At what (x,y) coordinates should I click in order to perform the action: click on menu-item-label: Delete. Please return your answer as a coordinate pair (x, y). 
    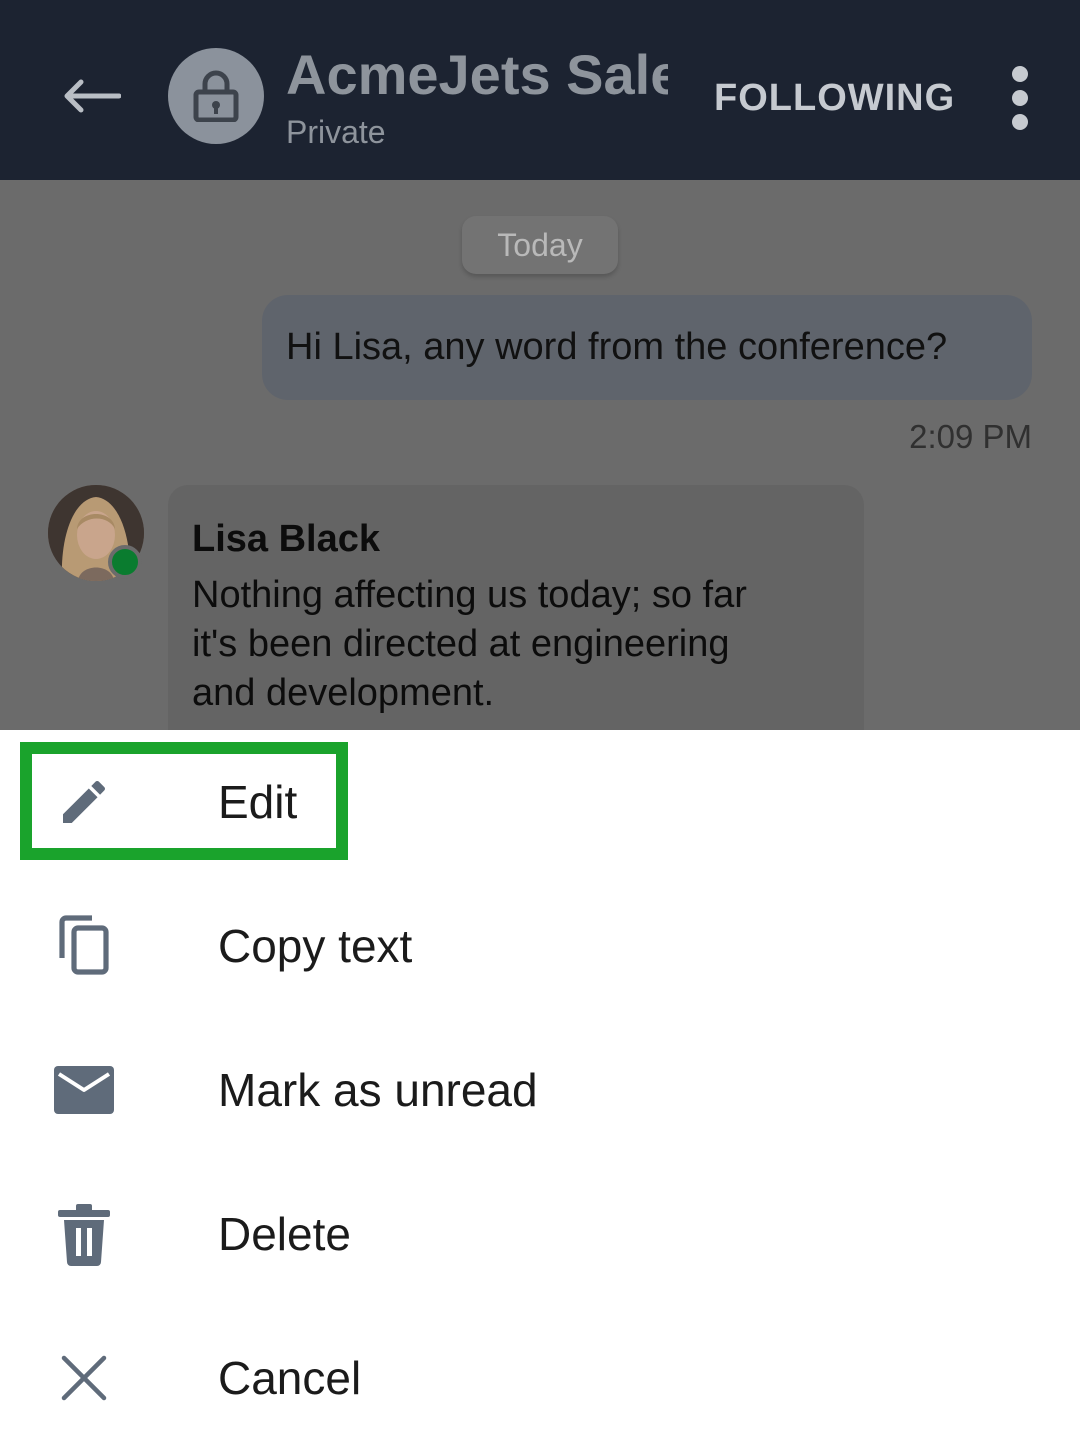
    Looking at the image, I should click on (284, 1234).